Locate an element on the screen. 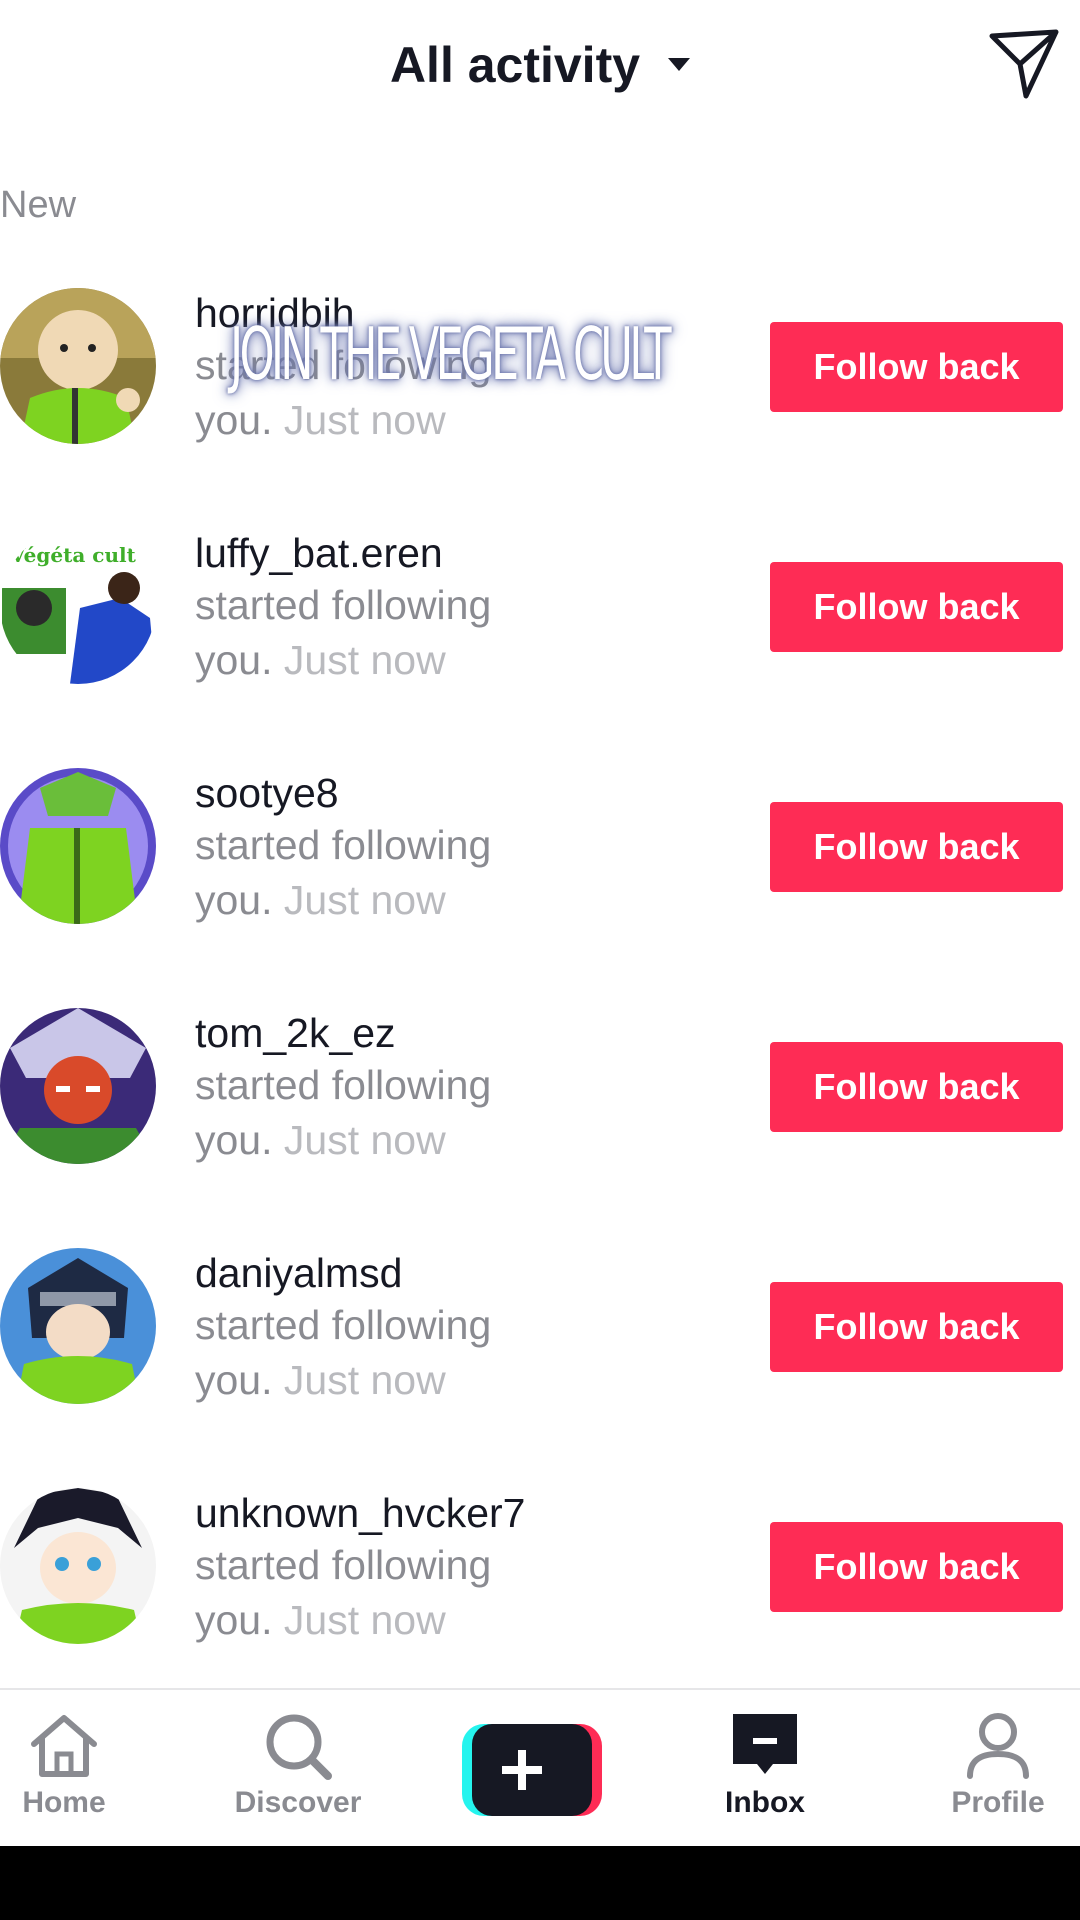  avatar-caption: Végéta cult is located at coordinates (73, 555).